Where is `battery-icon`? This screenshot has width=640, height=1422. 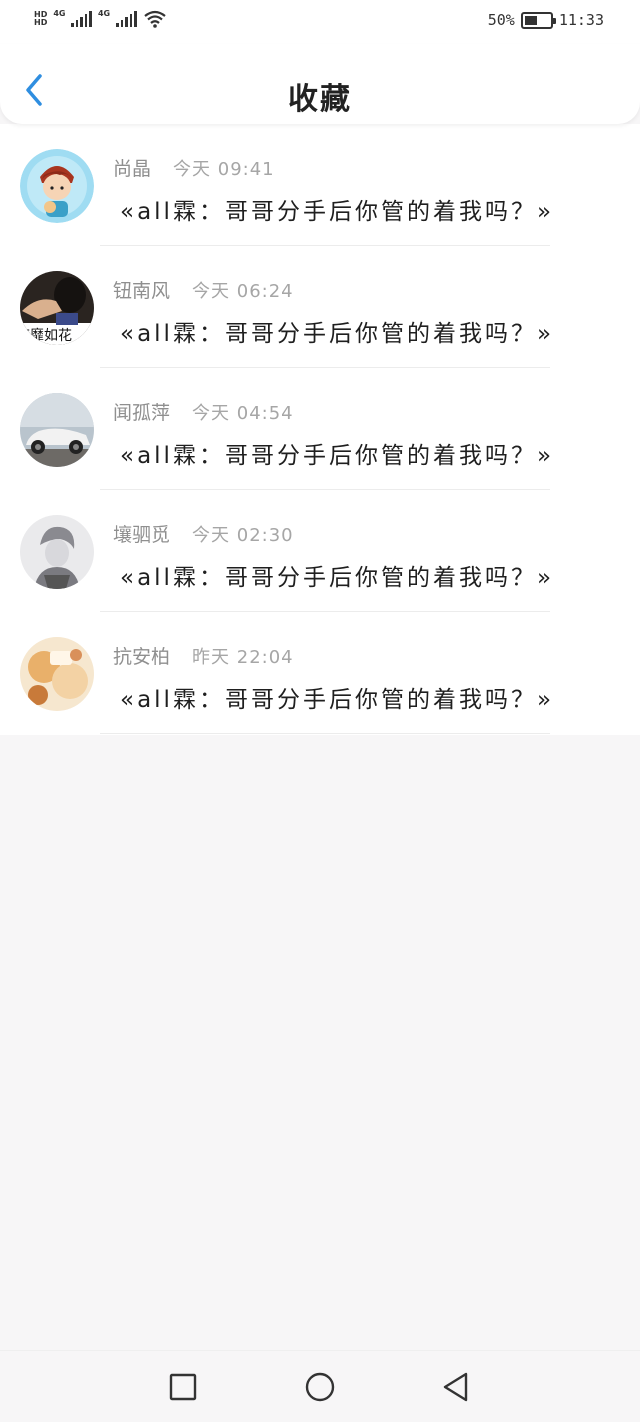 battery-icon is located at coordinates (538, 20).